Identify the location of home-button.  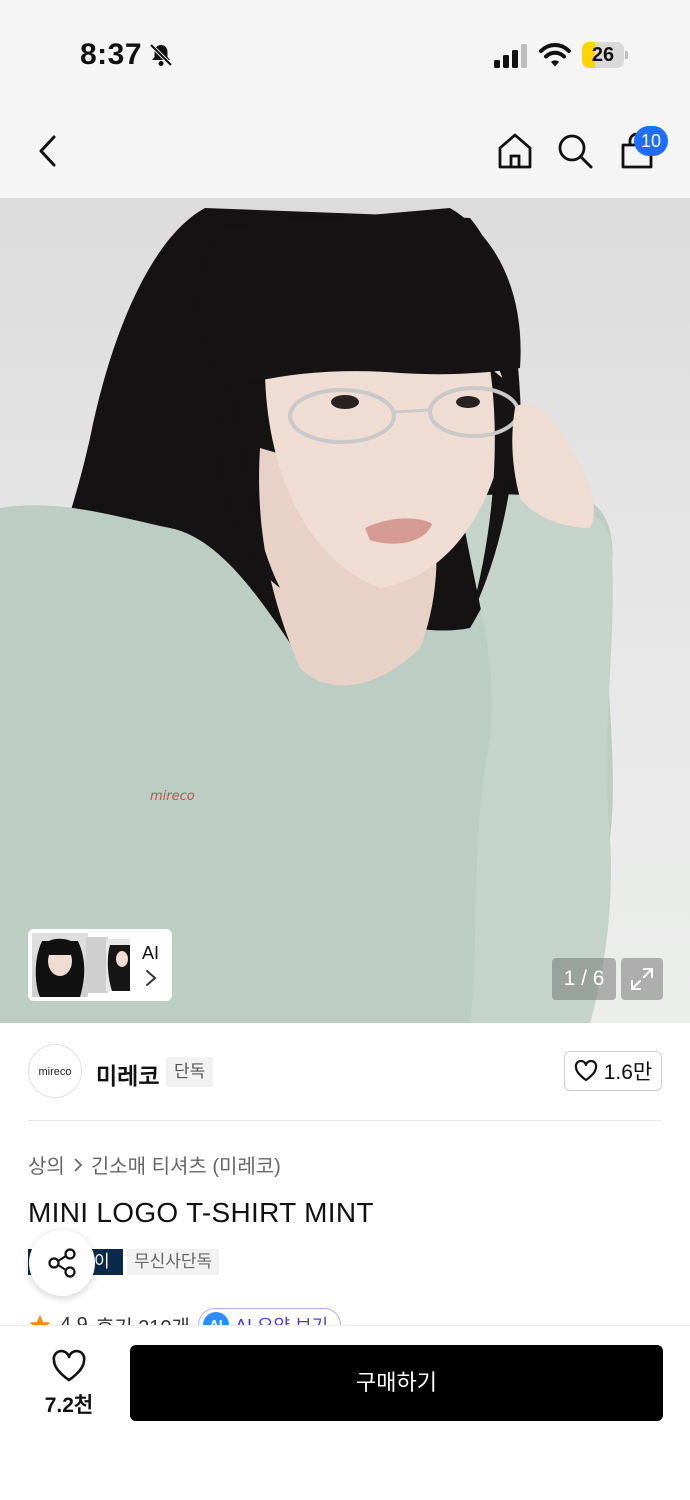
(515, 151).